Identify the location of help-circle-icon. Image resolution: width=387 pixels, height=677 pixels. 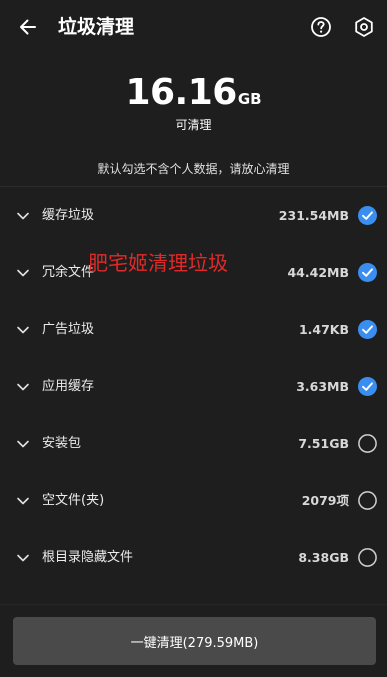
(321, 27).